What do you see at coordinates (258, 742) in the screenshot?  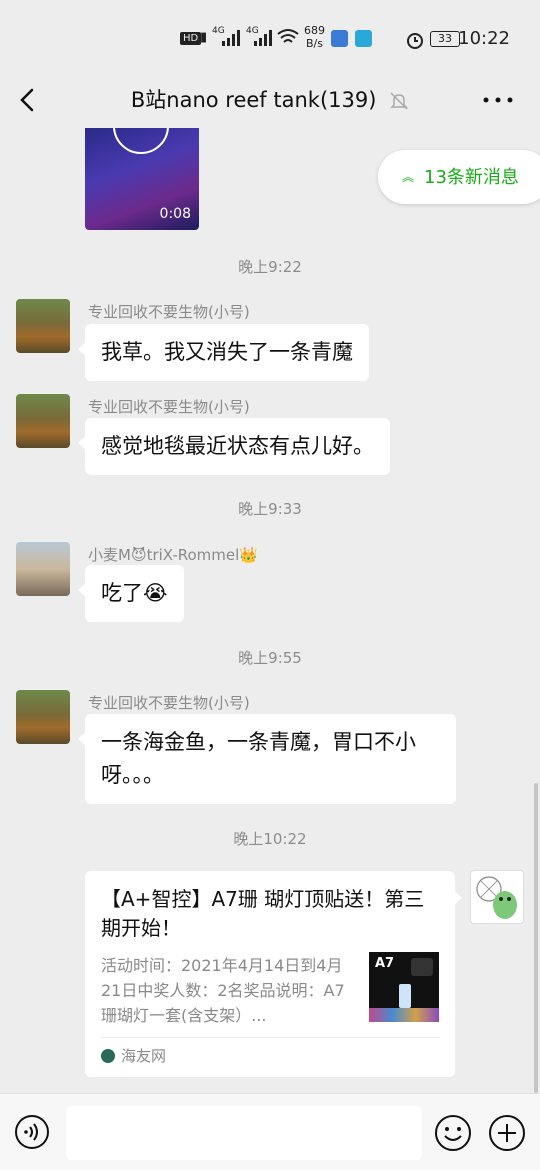 I see `message-text-line: 一条海金鱼，一条青魔，胃口不小` at bounding box center [258, 742].